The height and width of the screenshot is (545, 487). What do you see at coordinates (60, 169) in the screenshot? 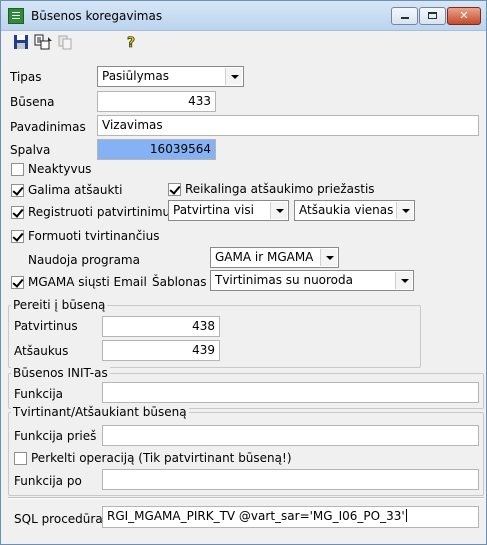
I see `neaktyvus-label: Neaktyvus` at bounding box center [60, 169].